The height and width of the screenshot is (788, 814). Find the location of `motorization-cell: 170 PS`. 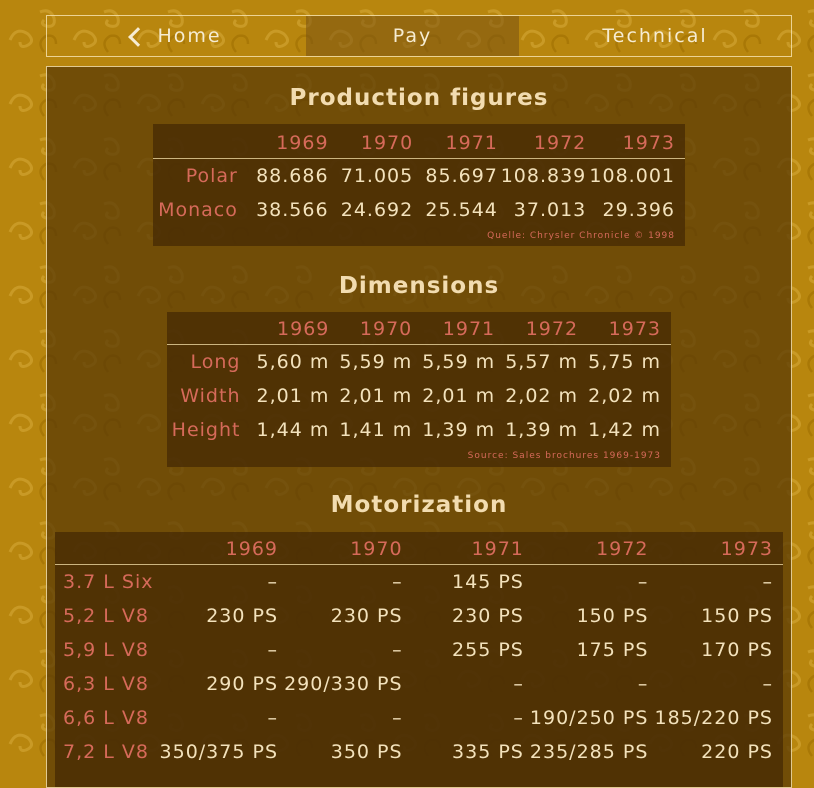

motorization-cell: 170 PS is located at coordinates (737, 650).